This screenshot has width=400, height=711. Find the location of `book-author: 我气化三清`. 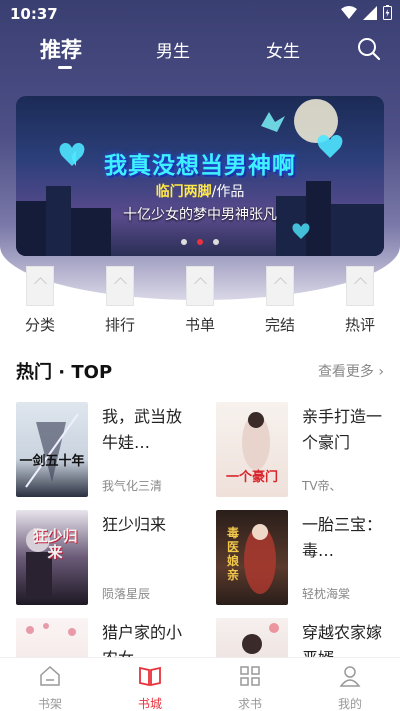

book-author: 我气化三清 is located at coordinates (132, 486).